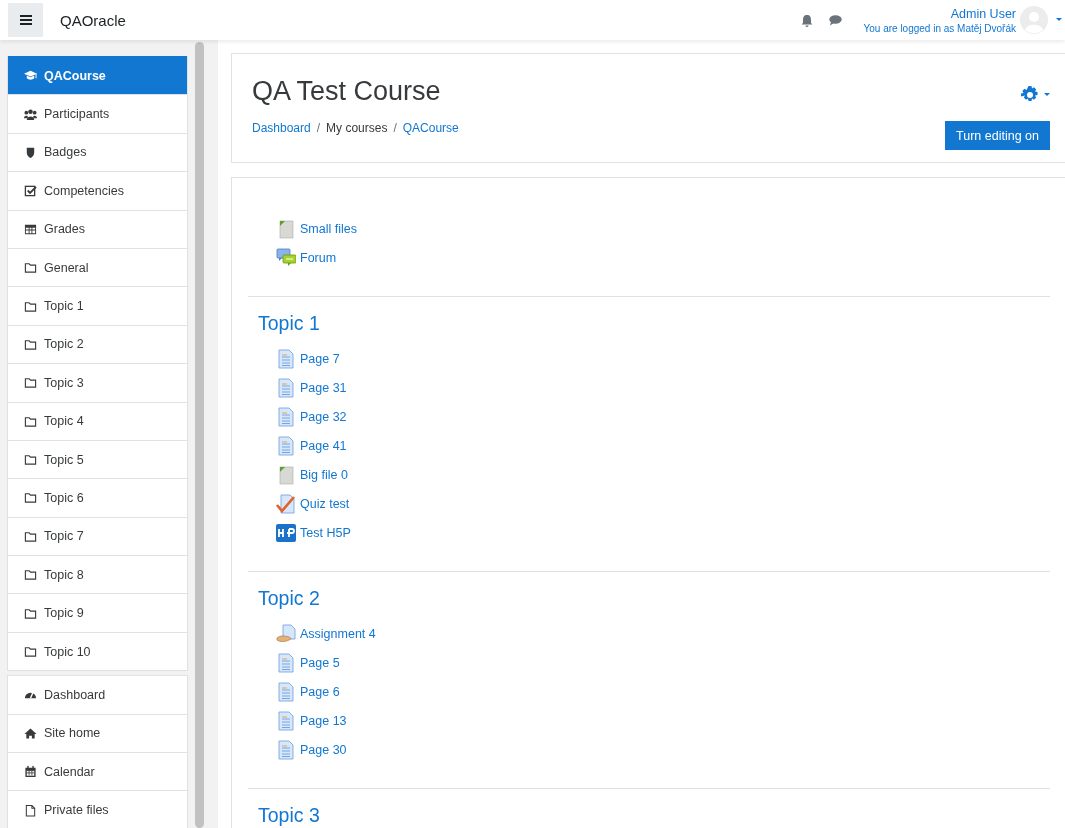 The height and width of the screenshot is (828, 1065). What do you see at coordinates (325, 503) in the screenshot?
I see `activity-link: Quiz test` at bounding box center [325, 503].